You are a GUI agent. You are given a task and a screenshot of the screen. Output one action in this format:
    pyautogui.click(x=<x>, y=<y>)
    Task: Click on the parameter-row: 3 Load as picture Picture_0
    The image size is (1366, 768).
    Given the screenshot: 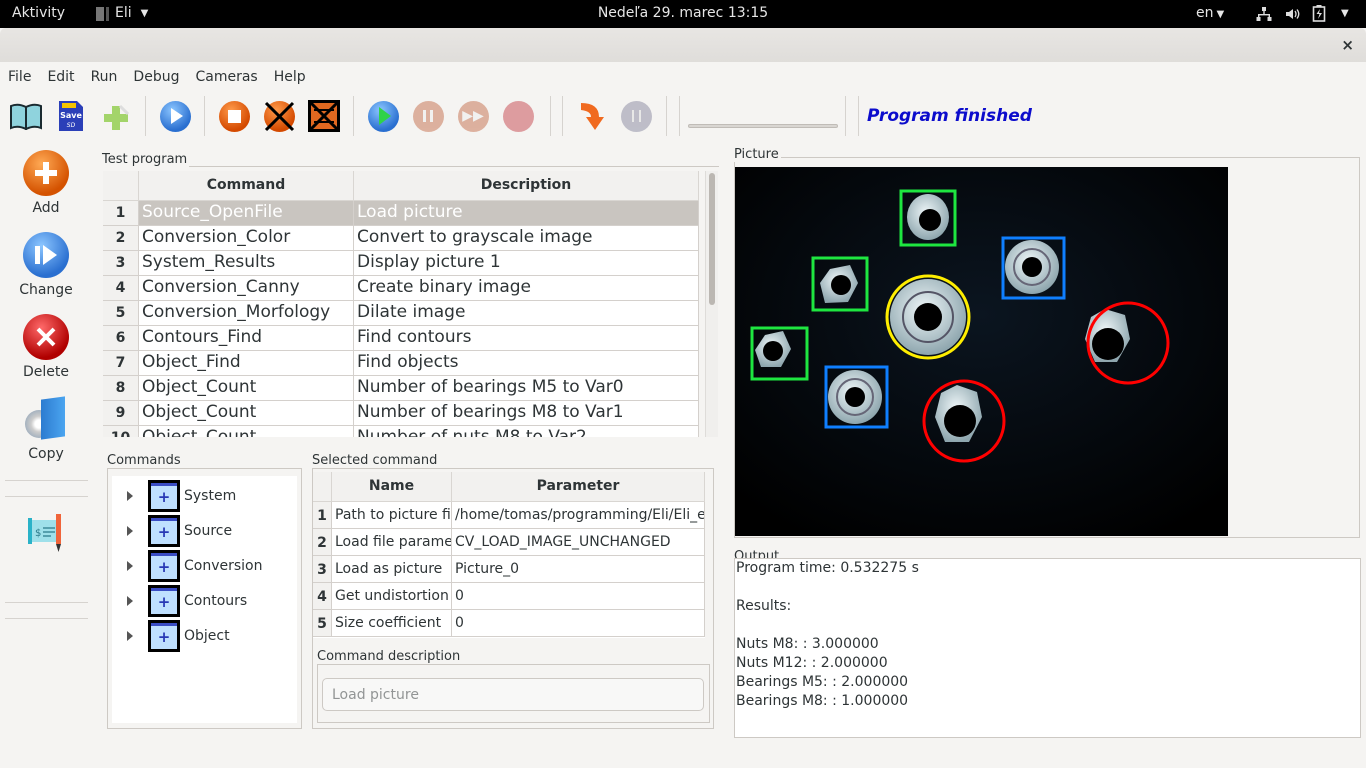 What is the action you would take?
    pyautogui.click(x=509, y=569)
    